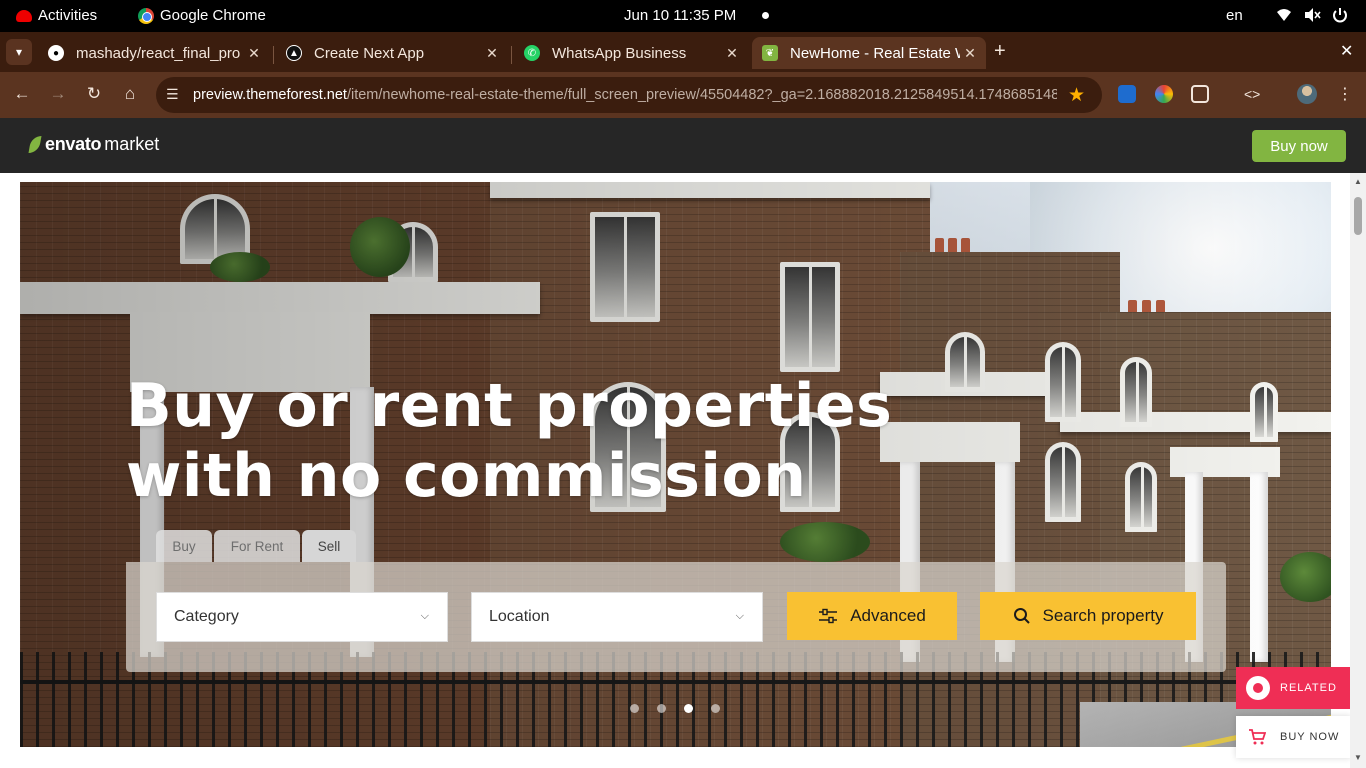 This screenshot has height=768, width=1366. I want to click on power-icon, so click(1340, 15).